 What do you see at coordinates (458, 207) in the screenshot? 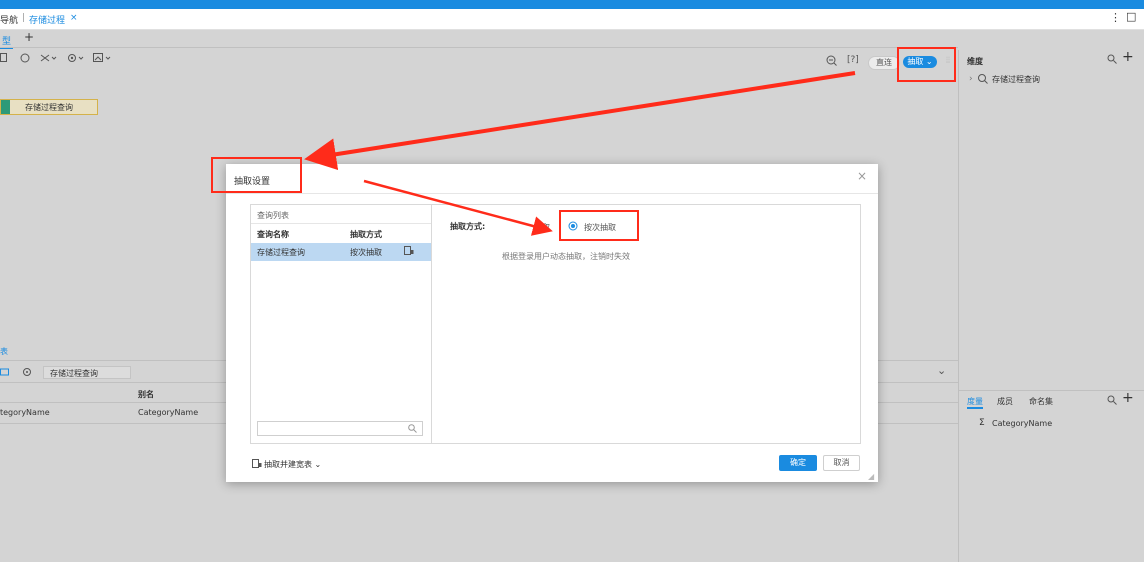
I see `arrow-to-option` at bounding box center [458, 207].